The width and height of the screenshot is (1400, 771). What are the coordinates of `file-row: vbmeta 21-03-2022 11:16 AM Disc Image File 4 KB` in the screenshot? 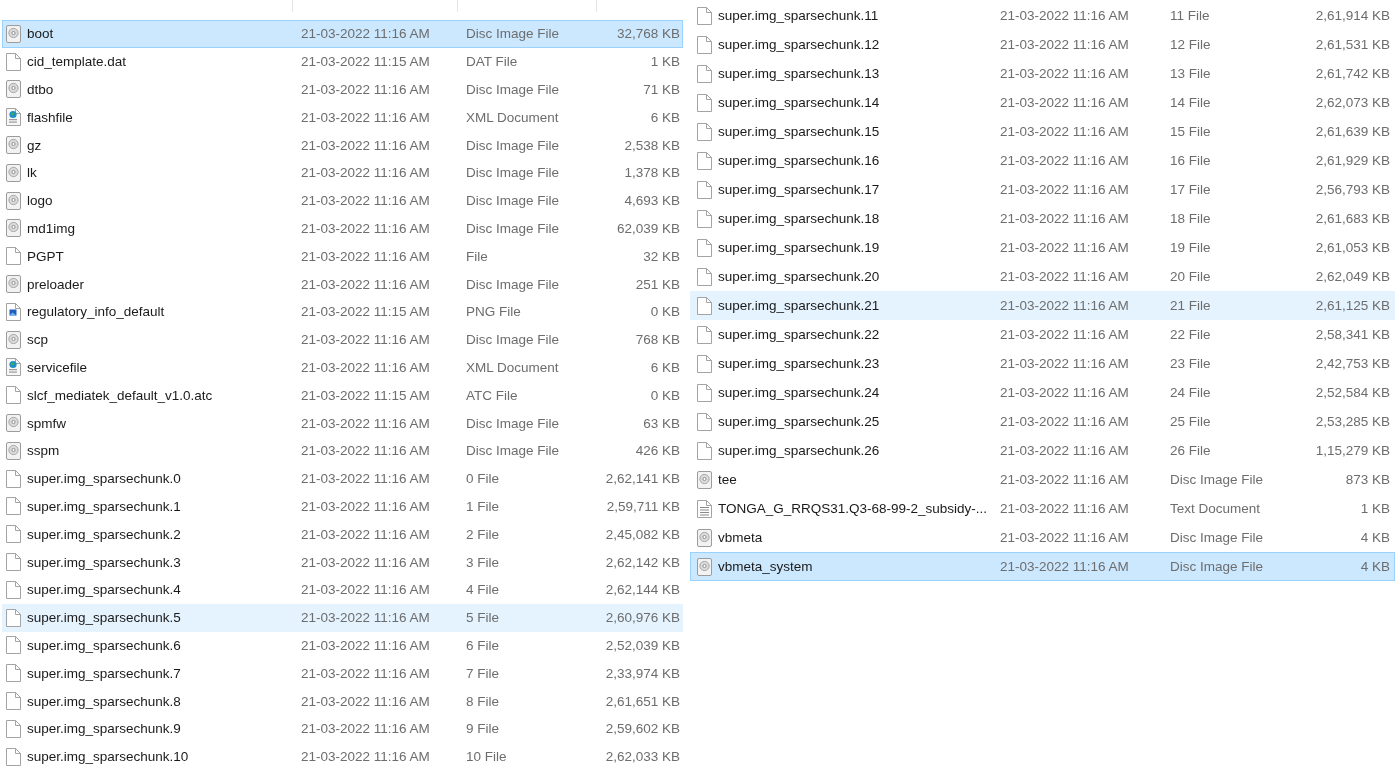 It's located at (1042, 537).